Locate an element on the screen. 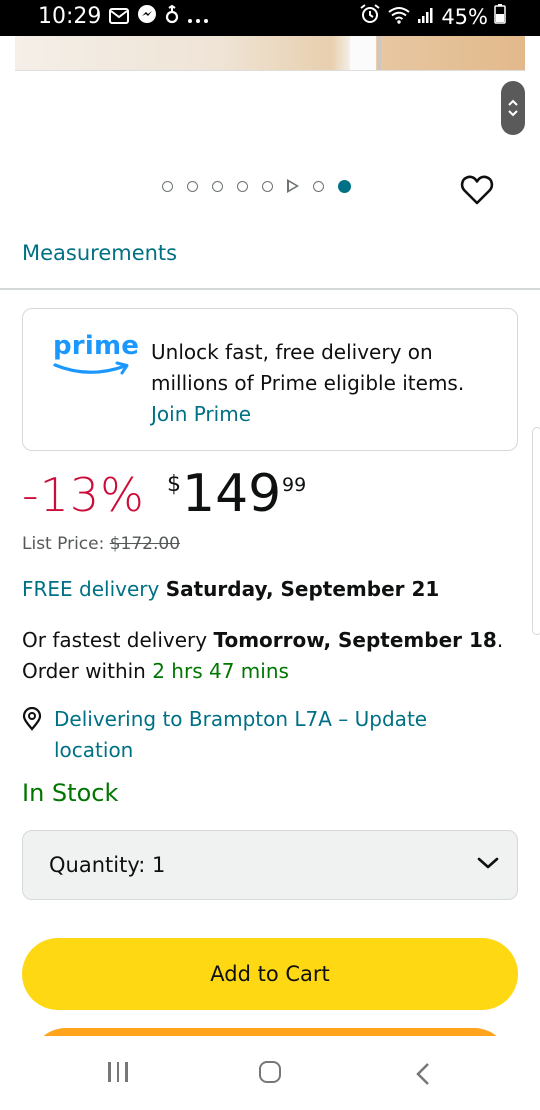 The image size is (540, 1110). notification-icon is located at coordinates (172, 16).